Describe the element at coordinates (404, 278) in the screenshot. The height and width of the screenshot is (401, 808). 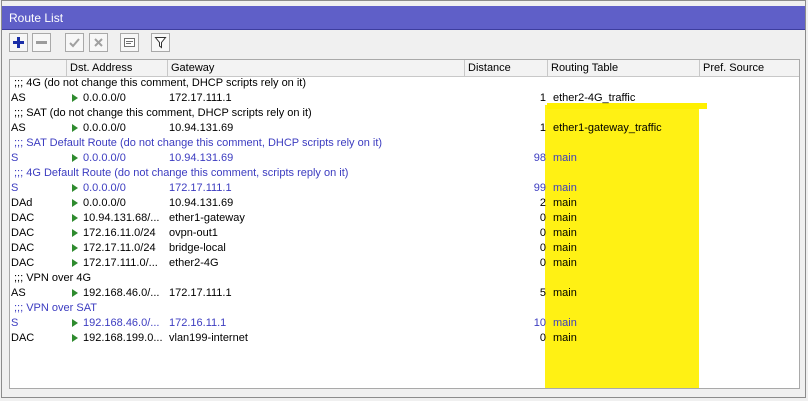
I see `comment-row: ;;; VPN over 4G` at that location.